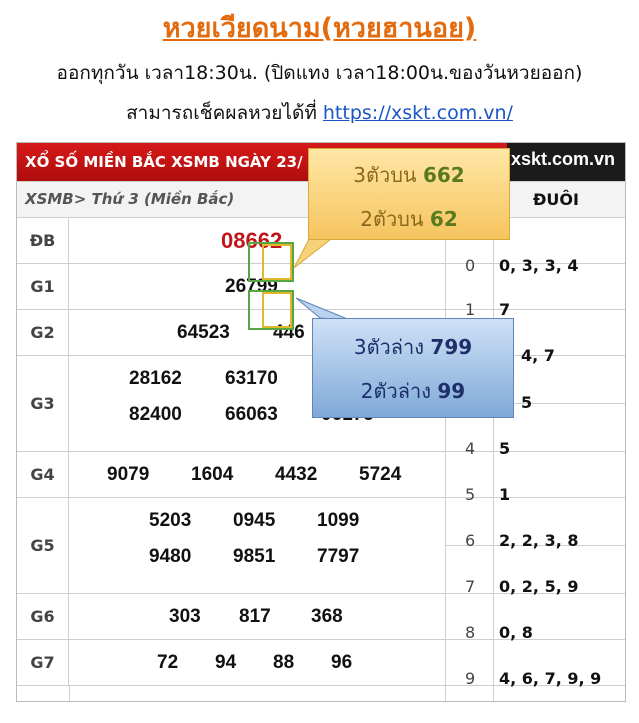 The image size is (639, 723). What do you see at coordinates (380, 474) in the screenshot?
I see `prize-number: 5724` at bounding box center [380, 474].